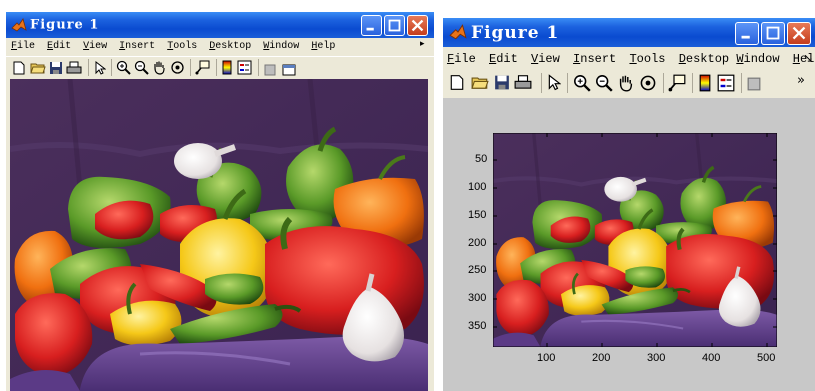 The image size is (815, 391). Describe the element at coordinates (323, 47) in the screenshot. I see `menu-help: Help` at that location.